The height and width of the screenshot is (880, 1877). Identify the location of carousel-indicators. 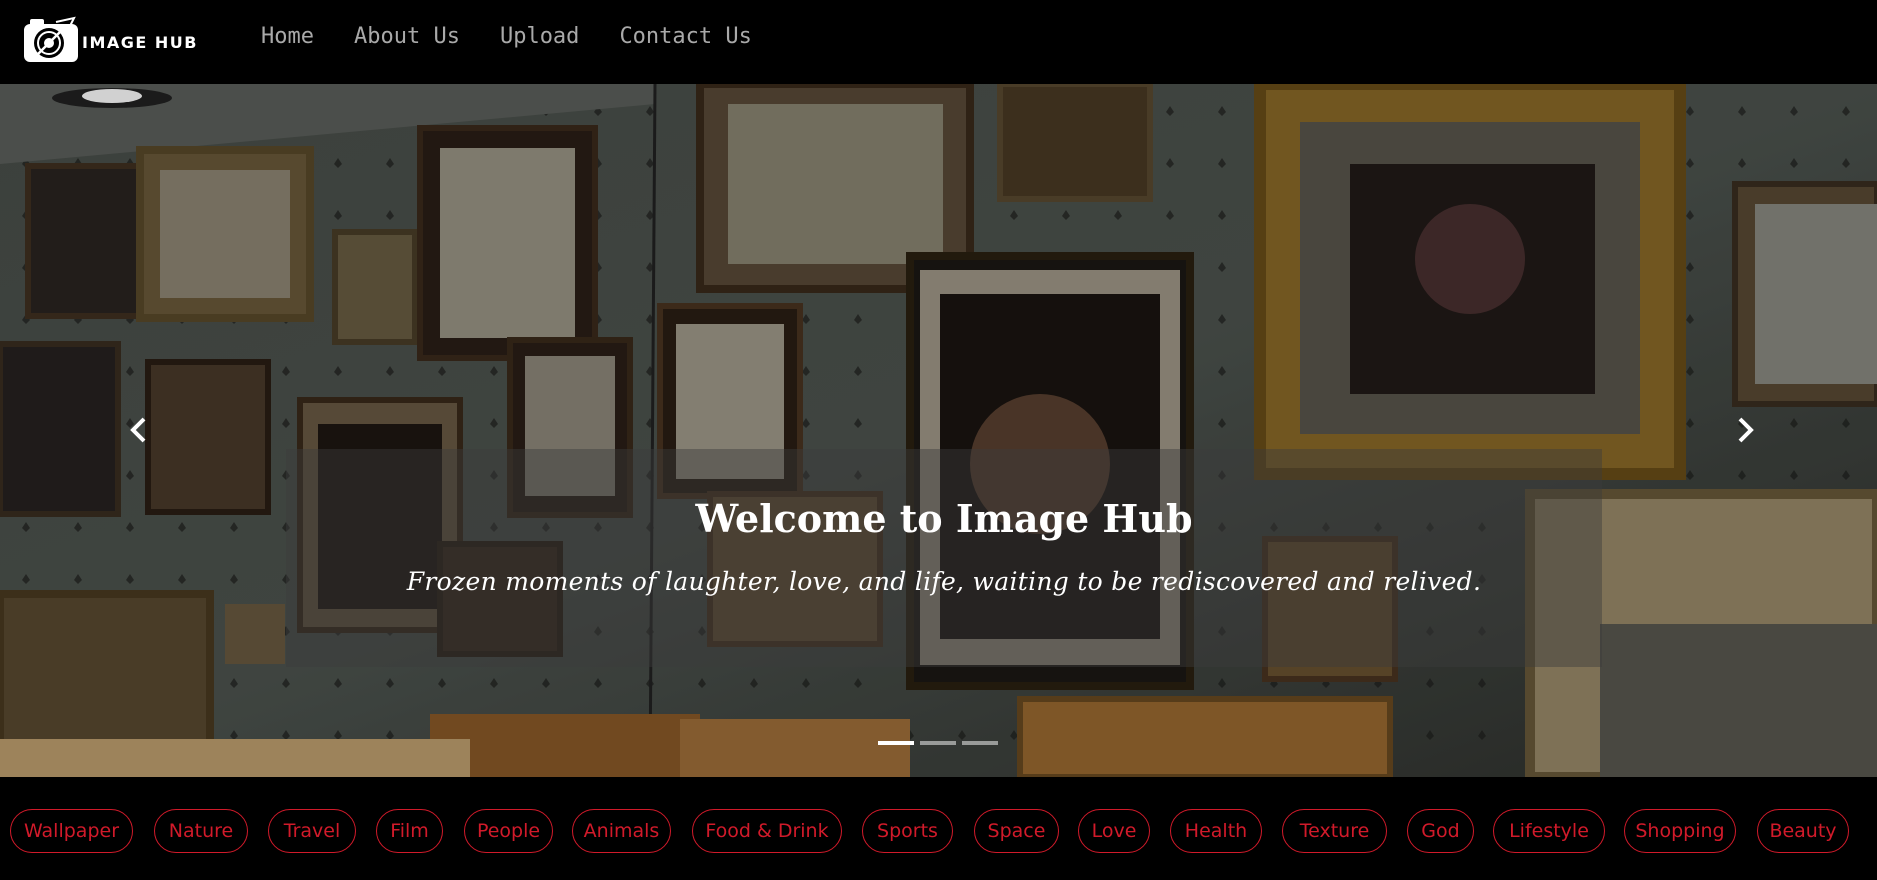
(941, 743).